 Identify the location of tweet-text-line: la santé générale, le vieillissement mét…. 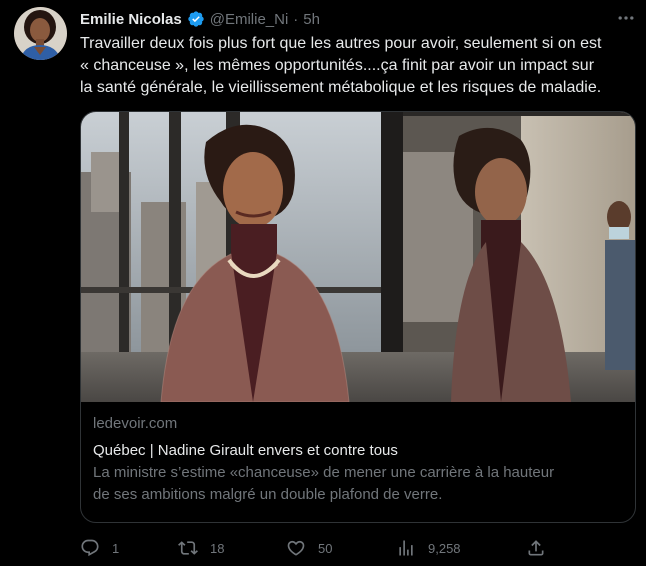
(341, 87).